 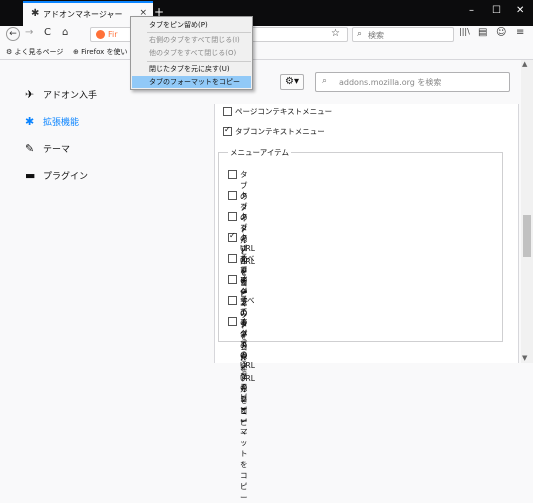 I want to click on home-button: ⌂, so click(x=65, y=32).